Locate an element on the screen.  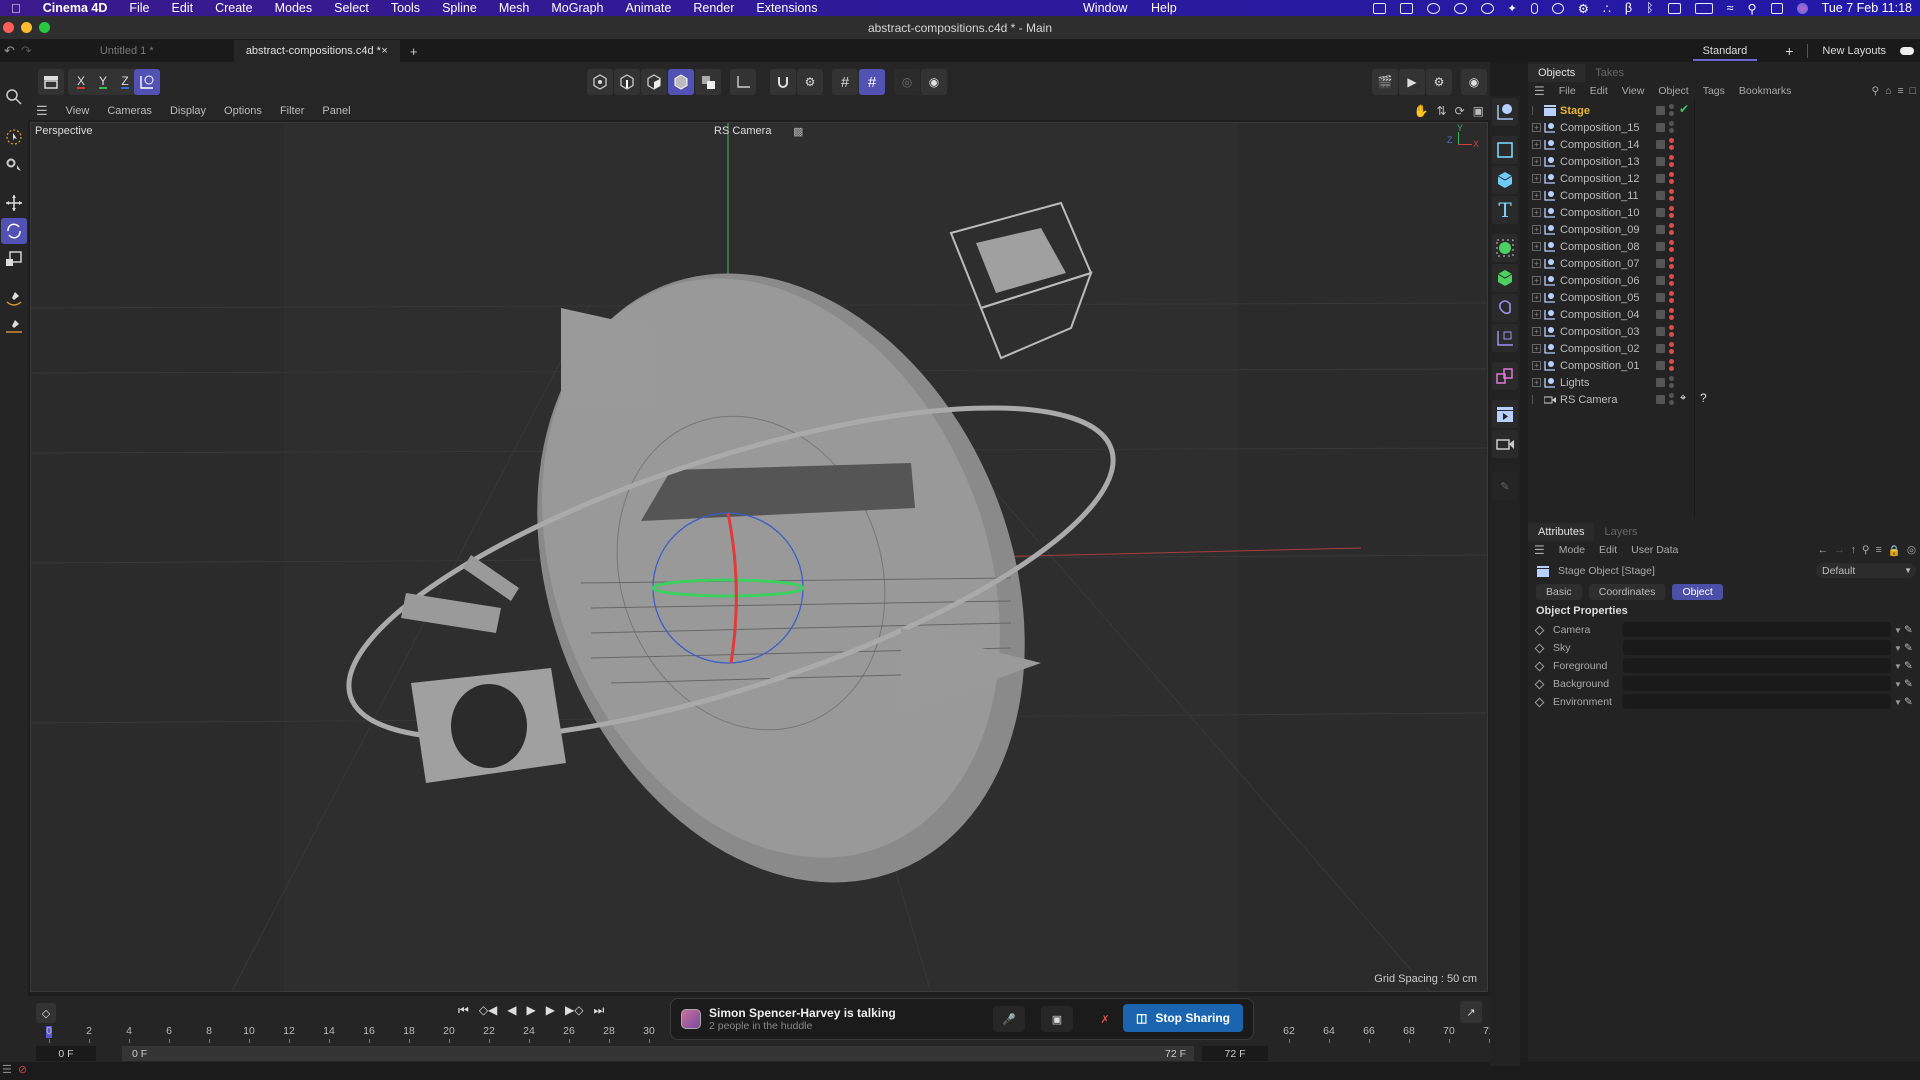
back-arrow-icon: ← is located at coordinates (1823, 550).